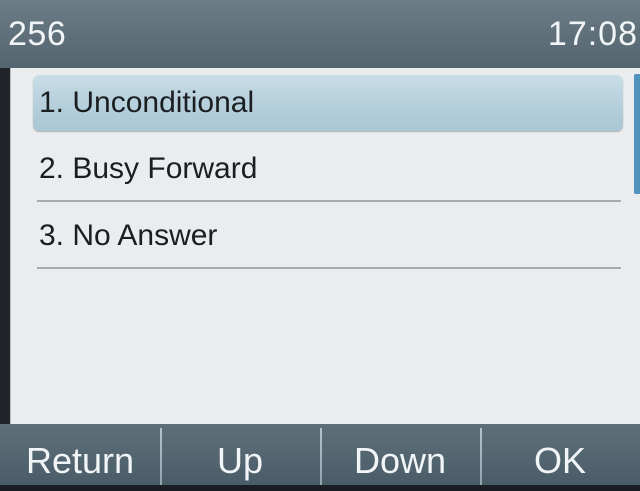 Image resolution: width=640 pixels, height=491 pixels. Describe the element at coordinates (240, 454) in the screenshot. I see `up-softkey: Up` at that location.